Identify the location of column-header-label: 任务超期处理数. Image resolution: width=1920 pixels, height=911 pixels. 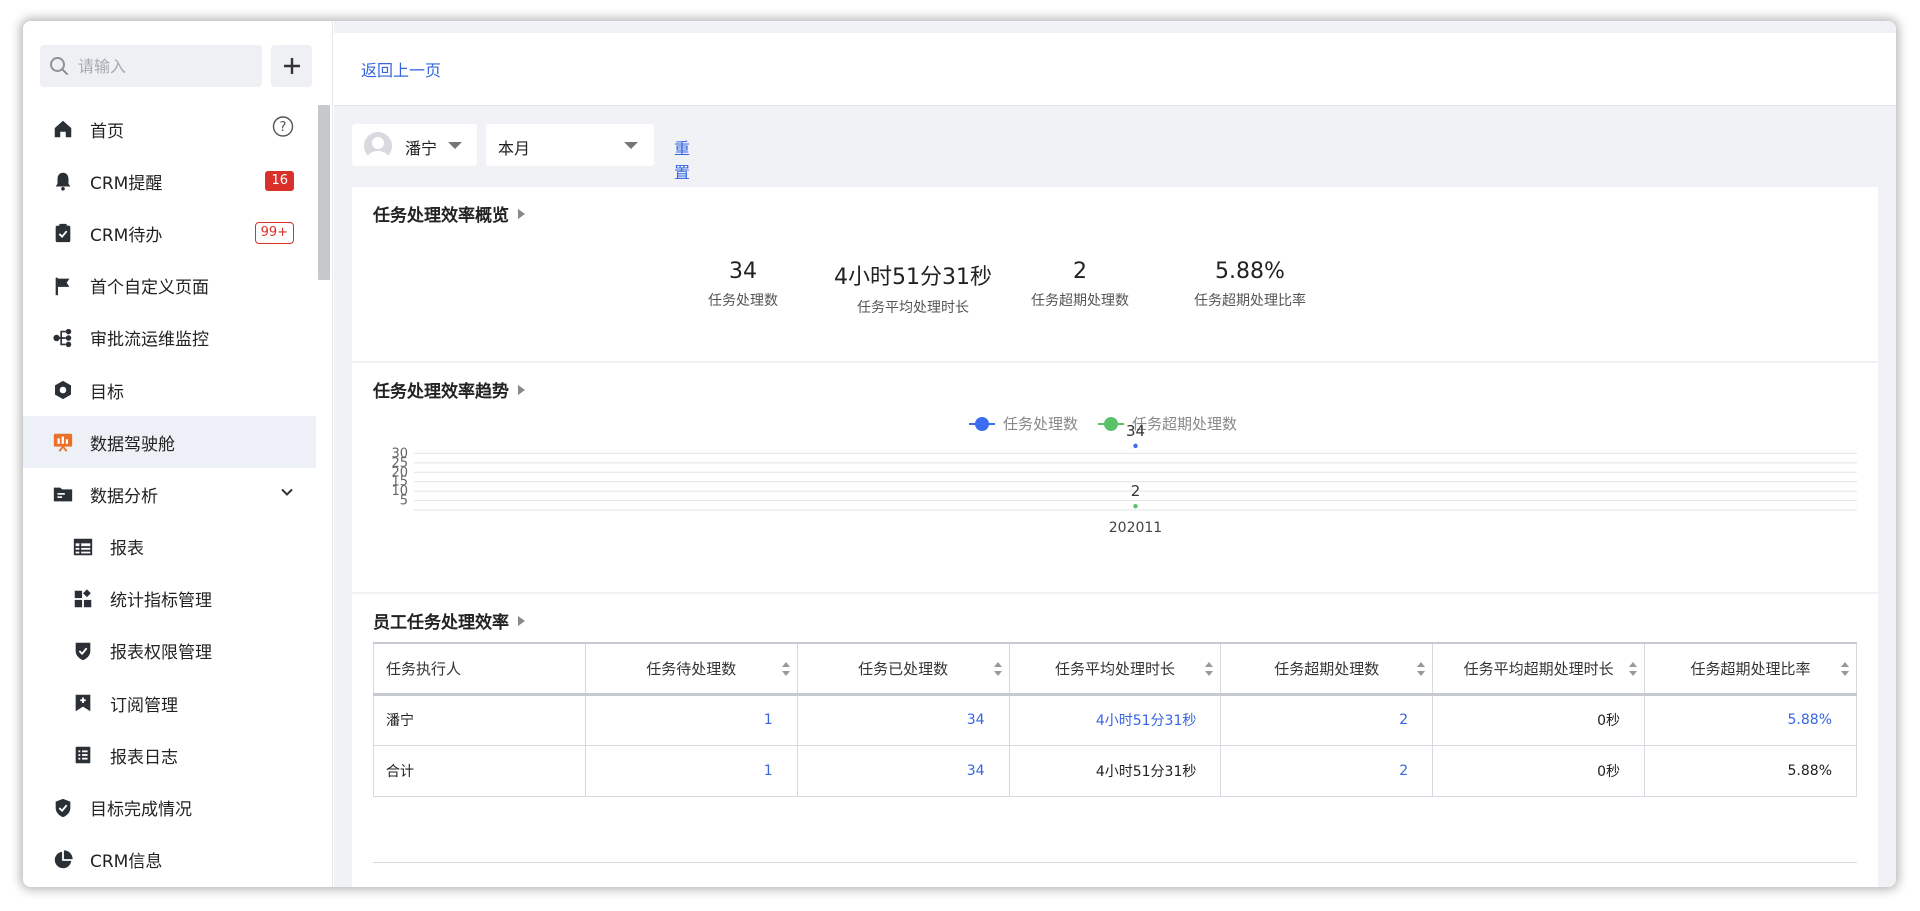
(1327, 668).